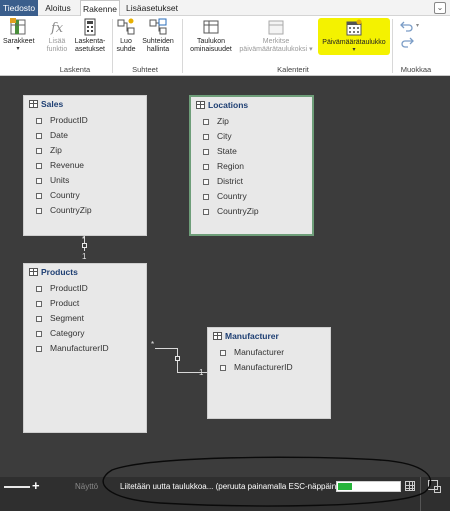 The image size is (450, 511). I want to click on relationship-line-products-manufacturer, so click(166, 348).